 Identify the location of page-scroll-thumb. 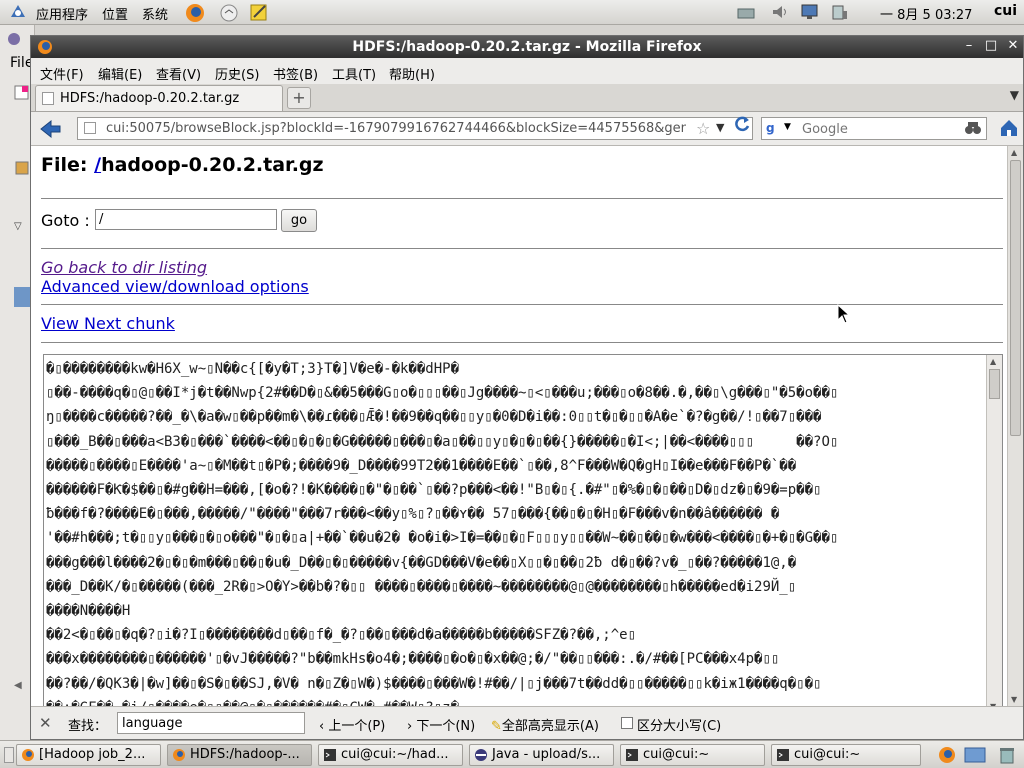
(1015, 298).